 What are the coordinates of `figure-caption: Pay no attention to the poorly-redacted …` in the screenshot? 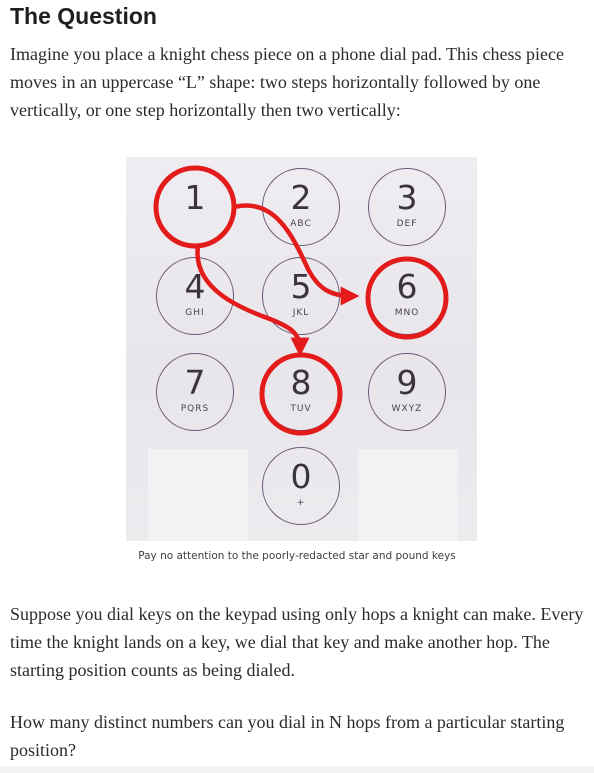 It's located at (297, 556).